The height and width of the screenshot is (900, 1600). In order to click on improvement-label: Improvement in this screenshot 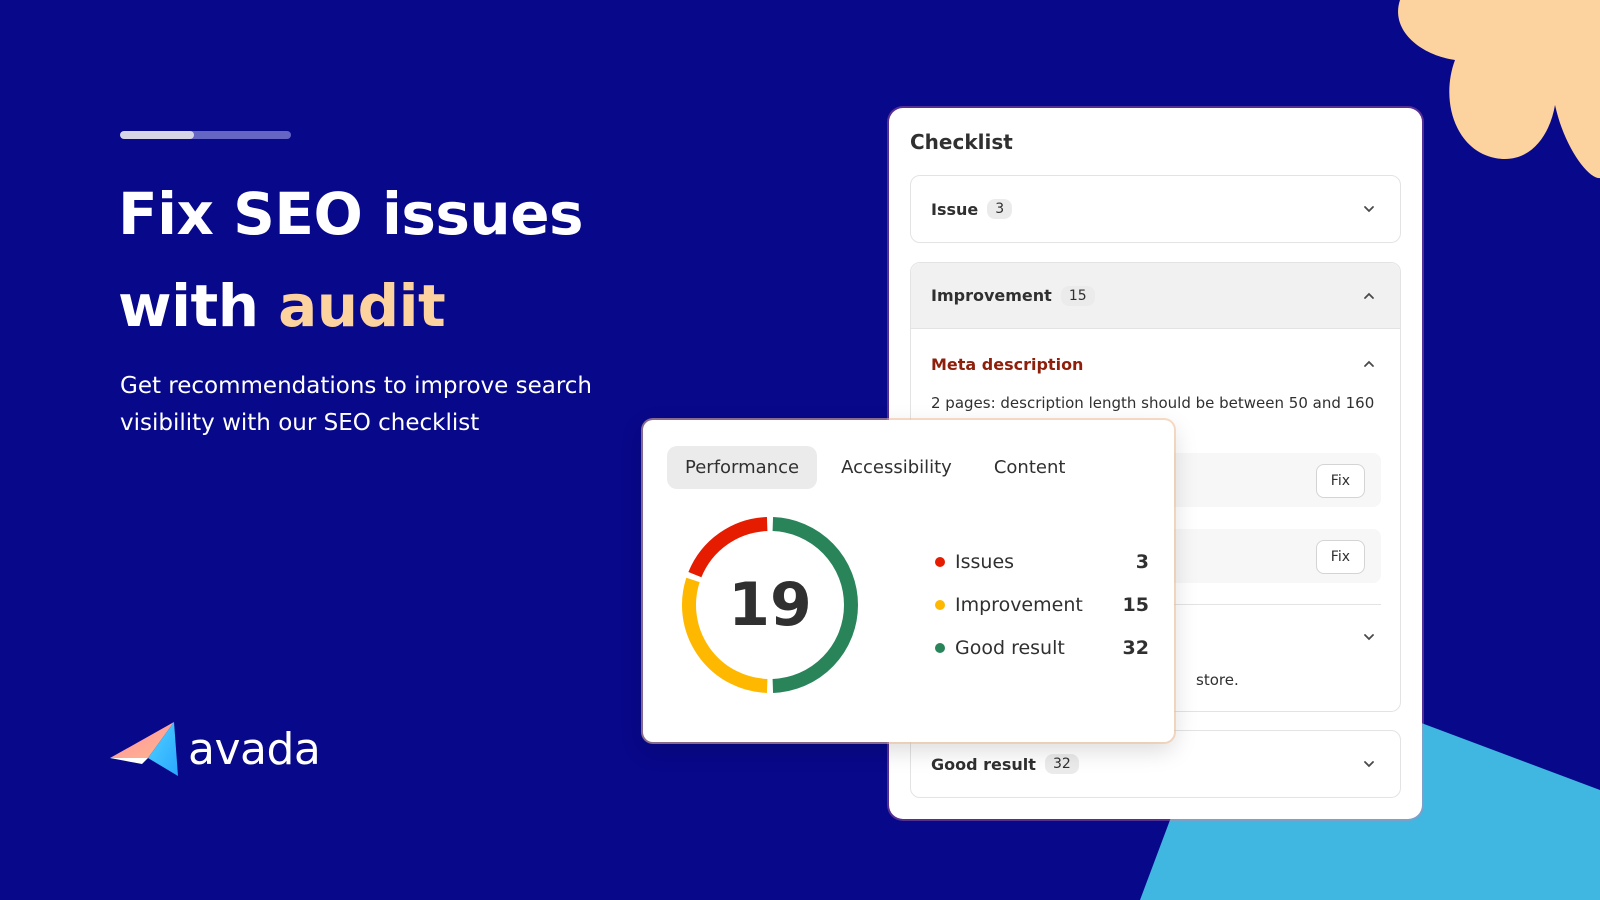, I will do `click(991, 295)`.